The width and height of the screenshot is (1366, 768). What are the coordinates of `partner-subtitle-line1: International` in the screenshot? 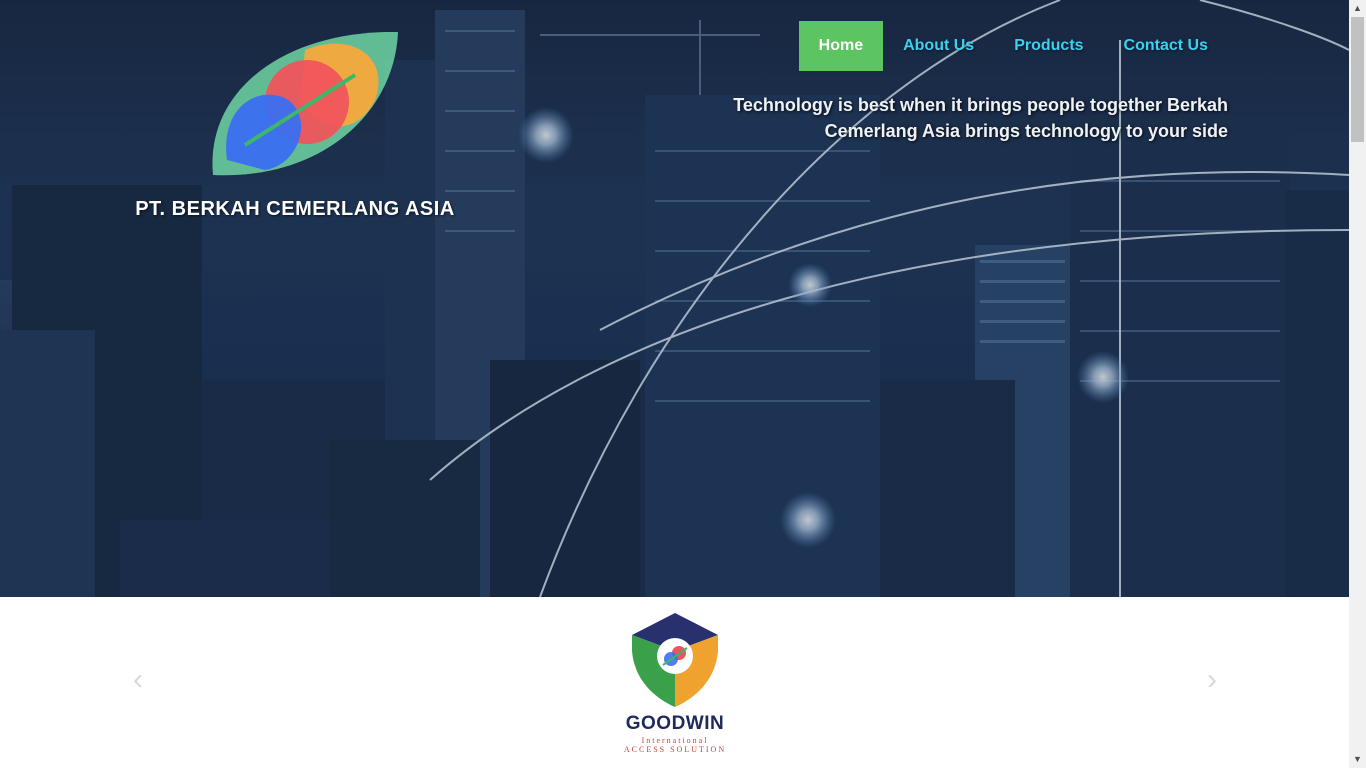 It's located at (675, 740).